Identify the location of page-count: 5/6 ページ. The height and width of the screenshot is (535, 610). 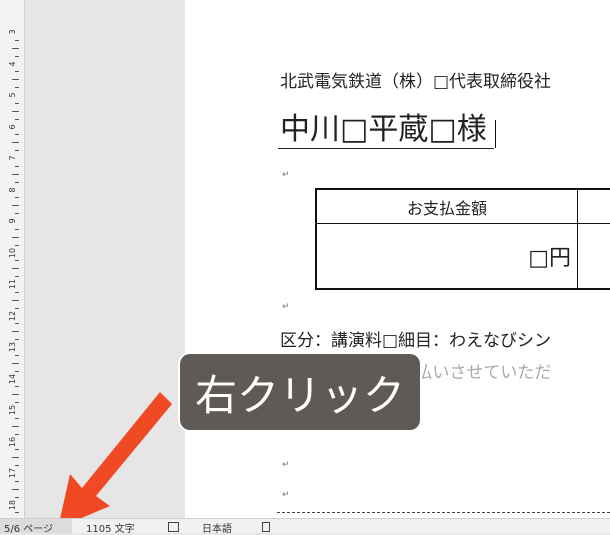
(28, 527).